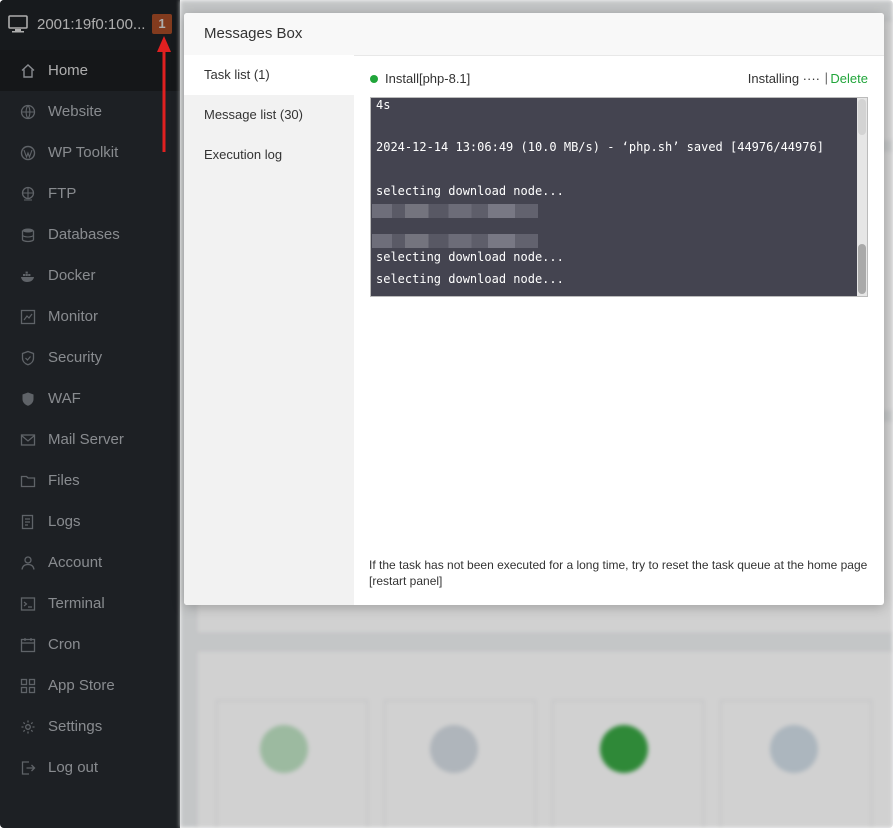 This screenshot has height=828, width=893. Describe the element at coordinates (62, 193) in the screenshot. I see `sidebar-item-label: FTP` at that location.